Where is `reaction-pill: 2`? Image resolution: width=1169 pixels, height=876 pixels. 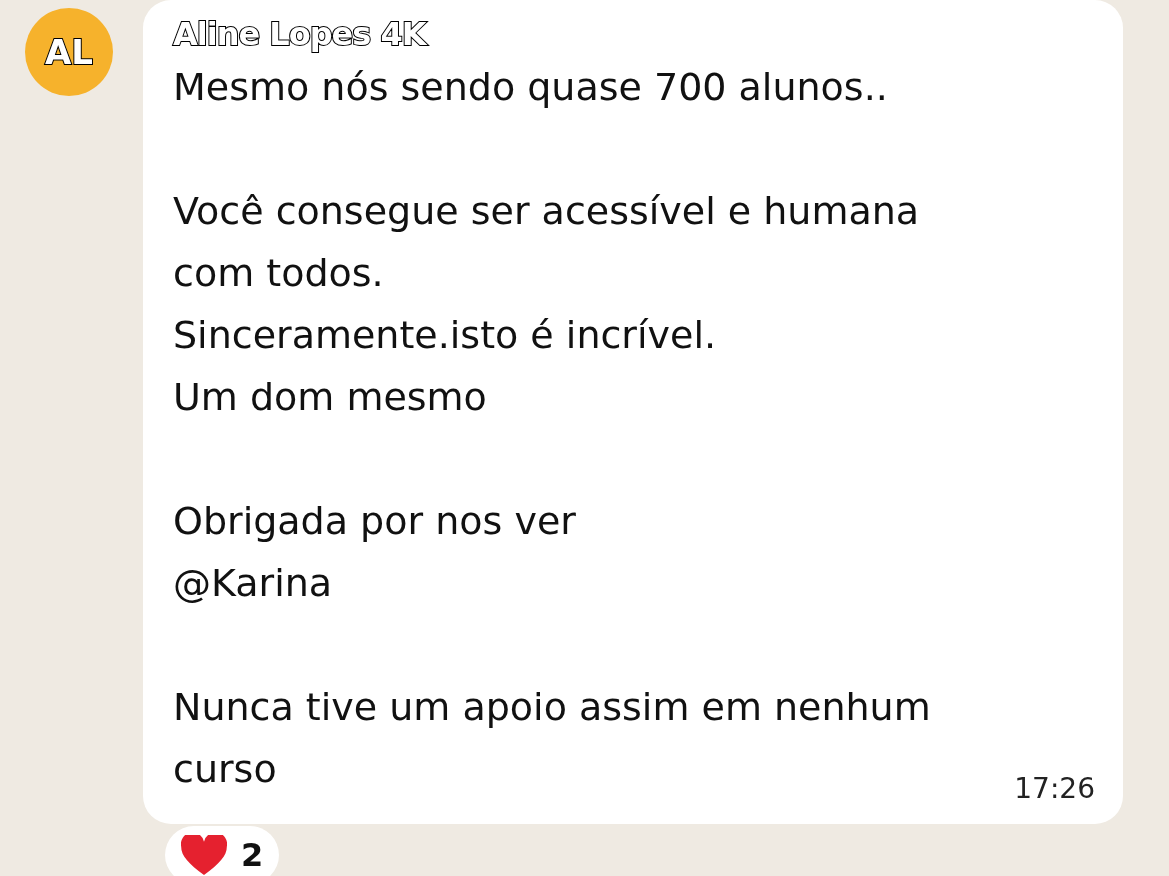
reaction-pill: 2 is located at coordinates (222, 851).